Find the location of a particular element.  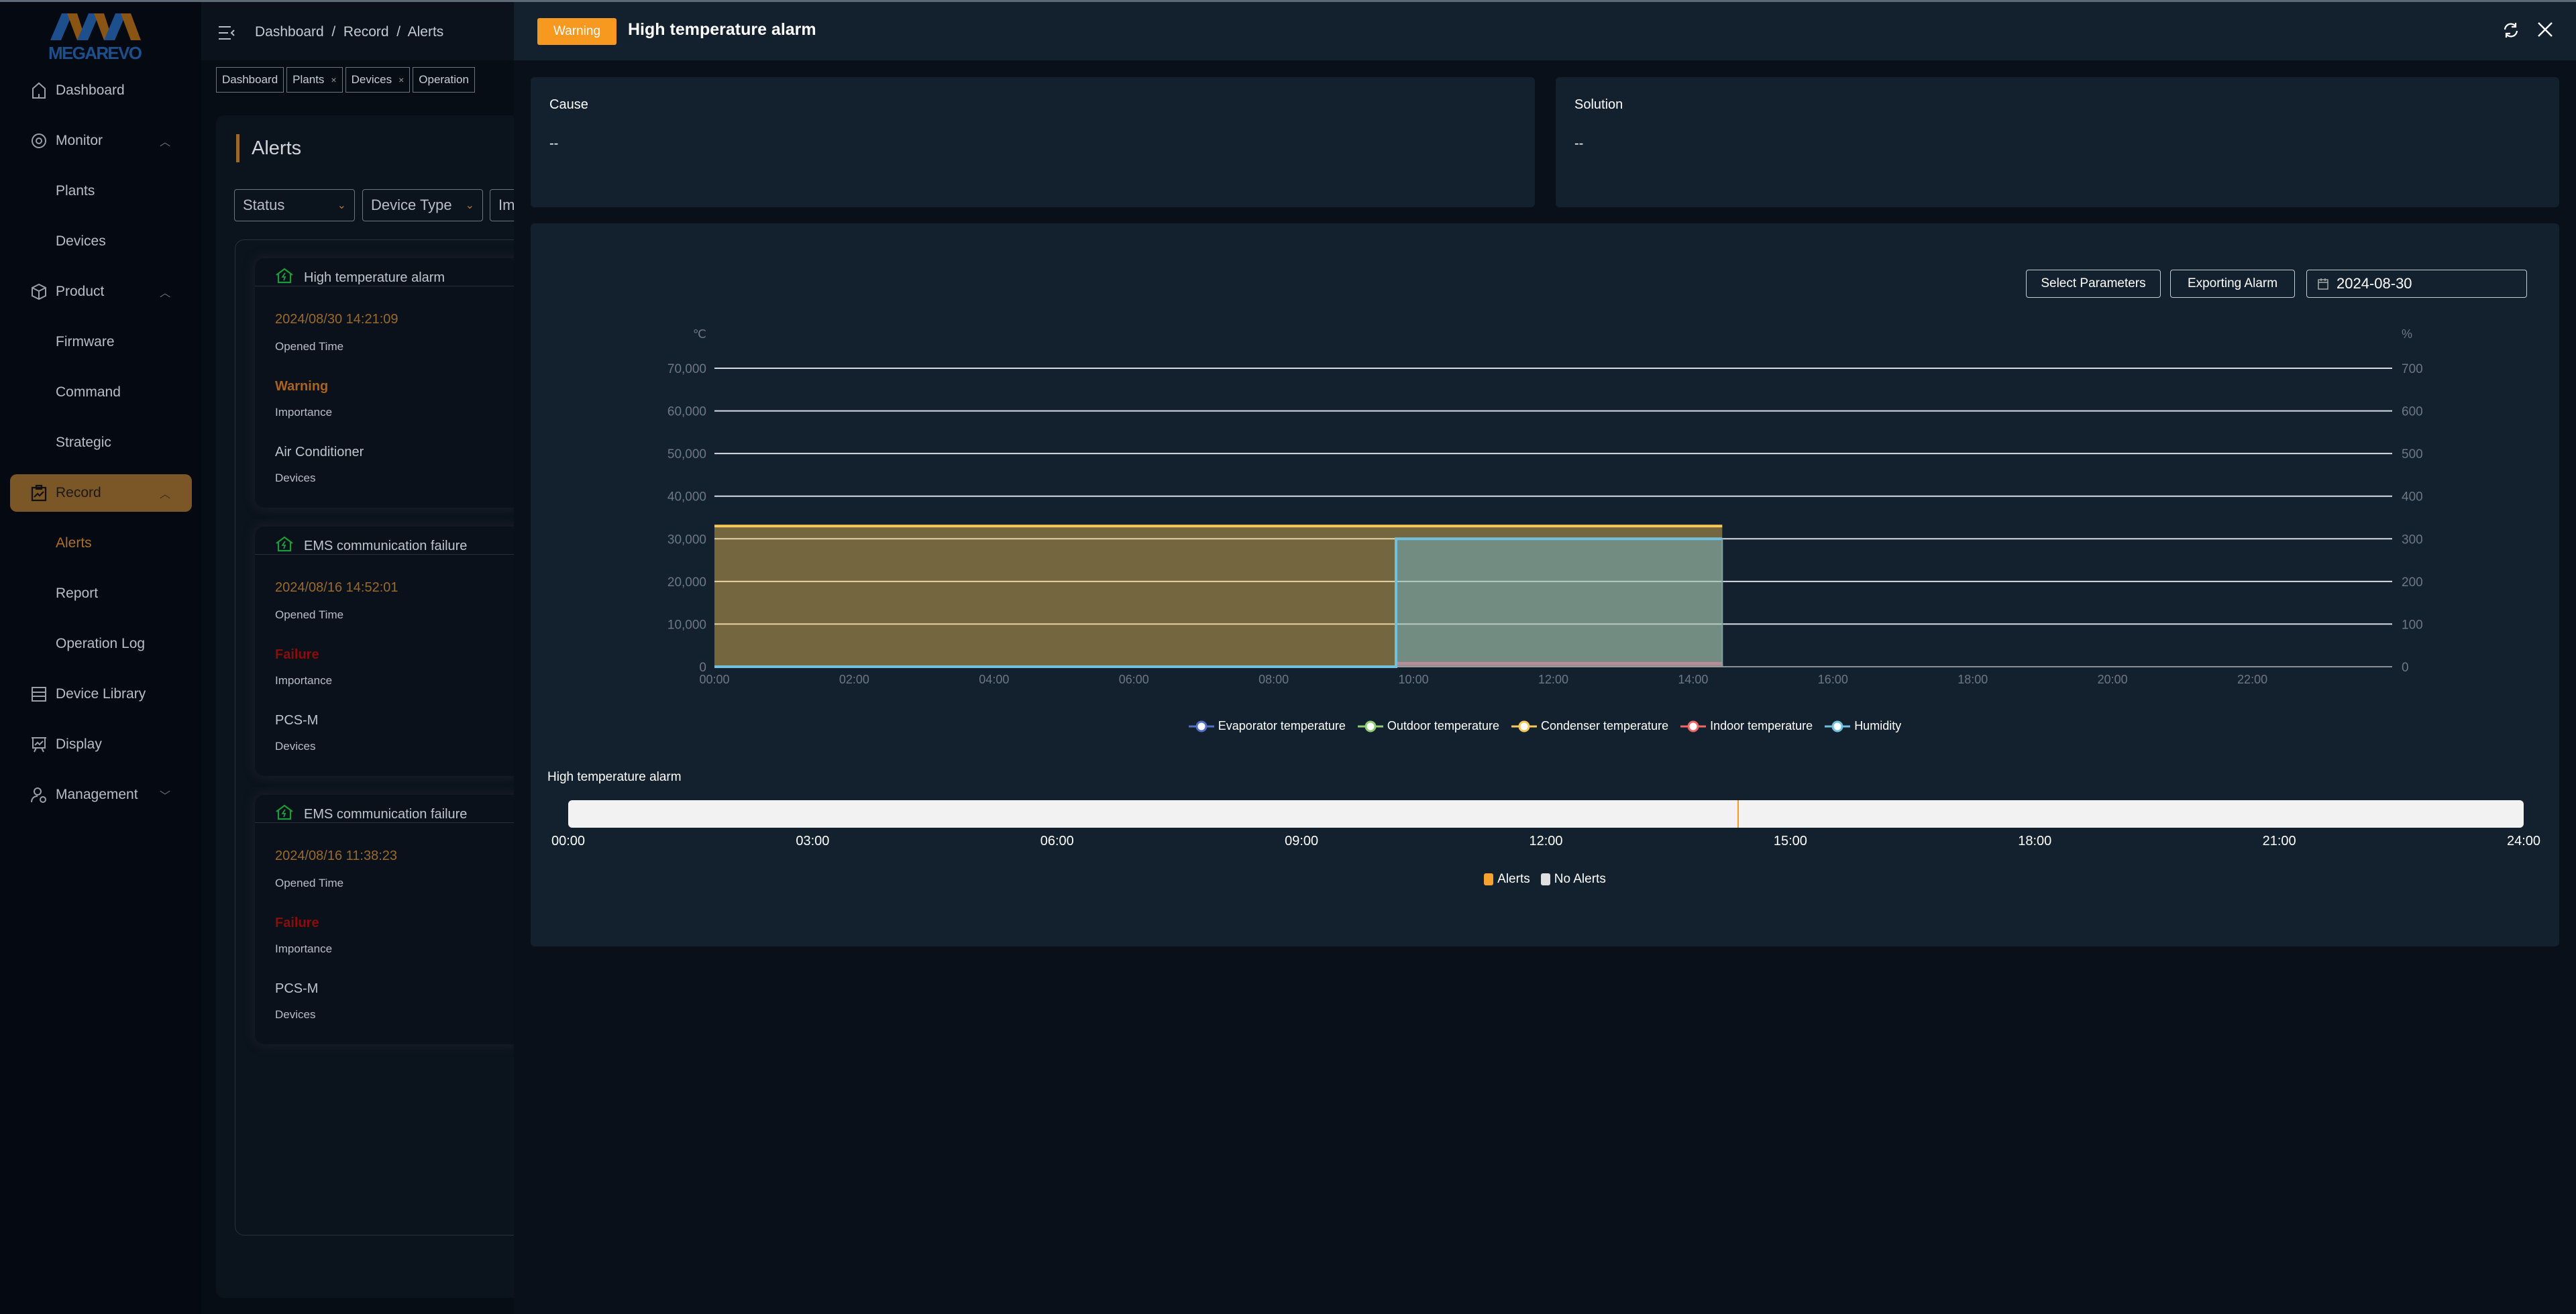

sidebar-item-alerts: Alerts is located at coordinates (100, 543).